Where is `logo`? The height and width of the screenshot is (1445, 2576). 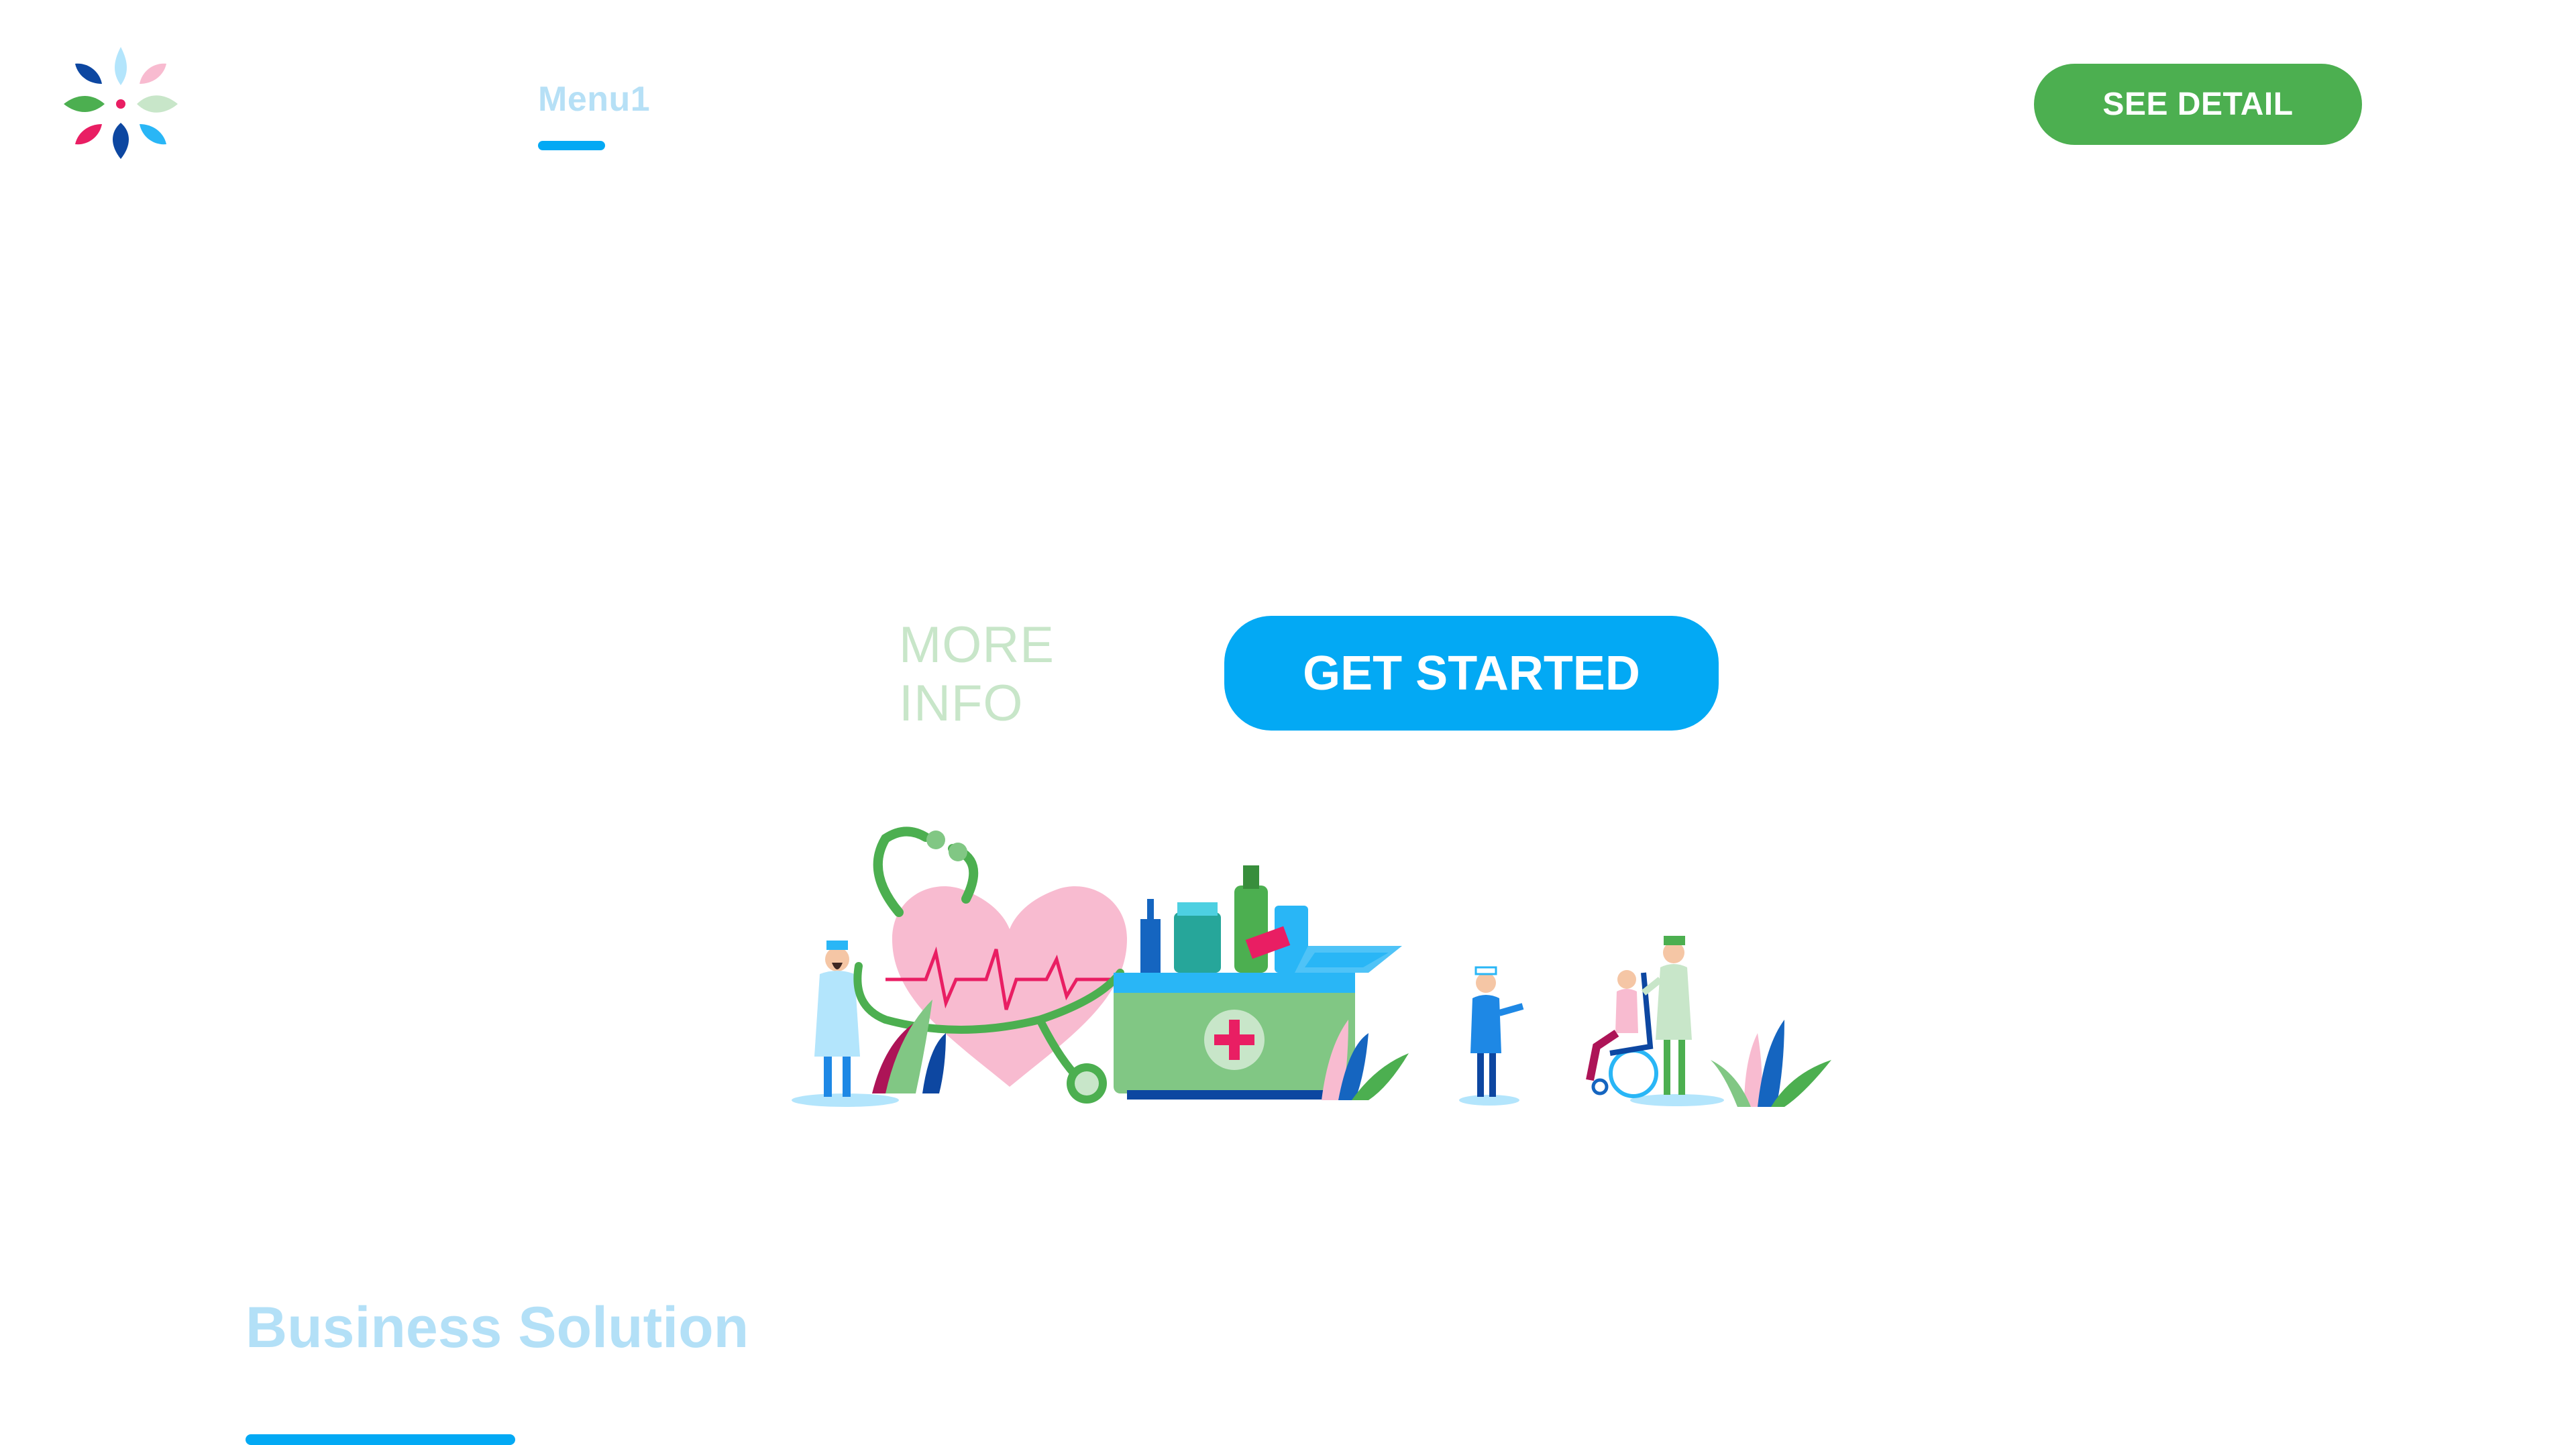
logo is located at coordinates (120, 104).